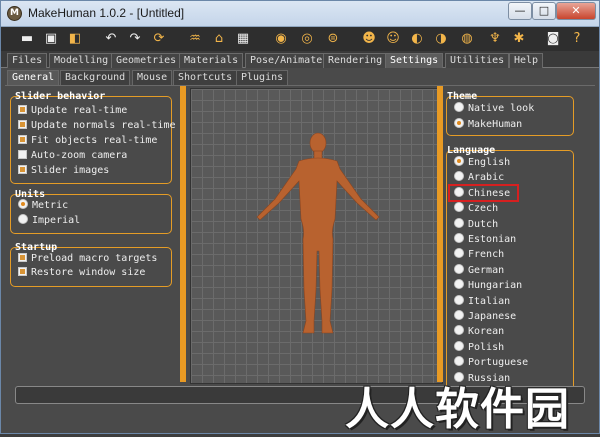 This screenshot has height=437, width=600. I want to click on tab-poseanimate: Pose/Animate, so click(286, 60).